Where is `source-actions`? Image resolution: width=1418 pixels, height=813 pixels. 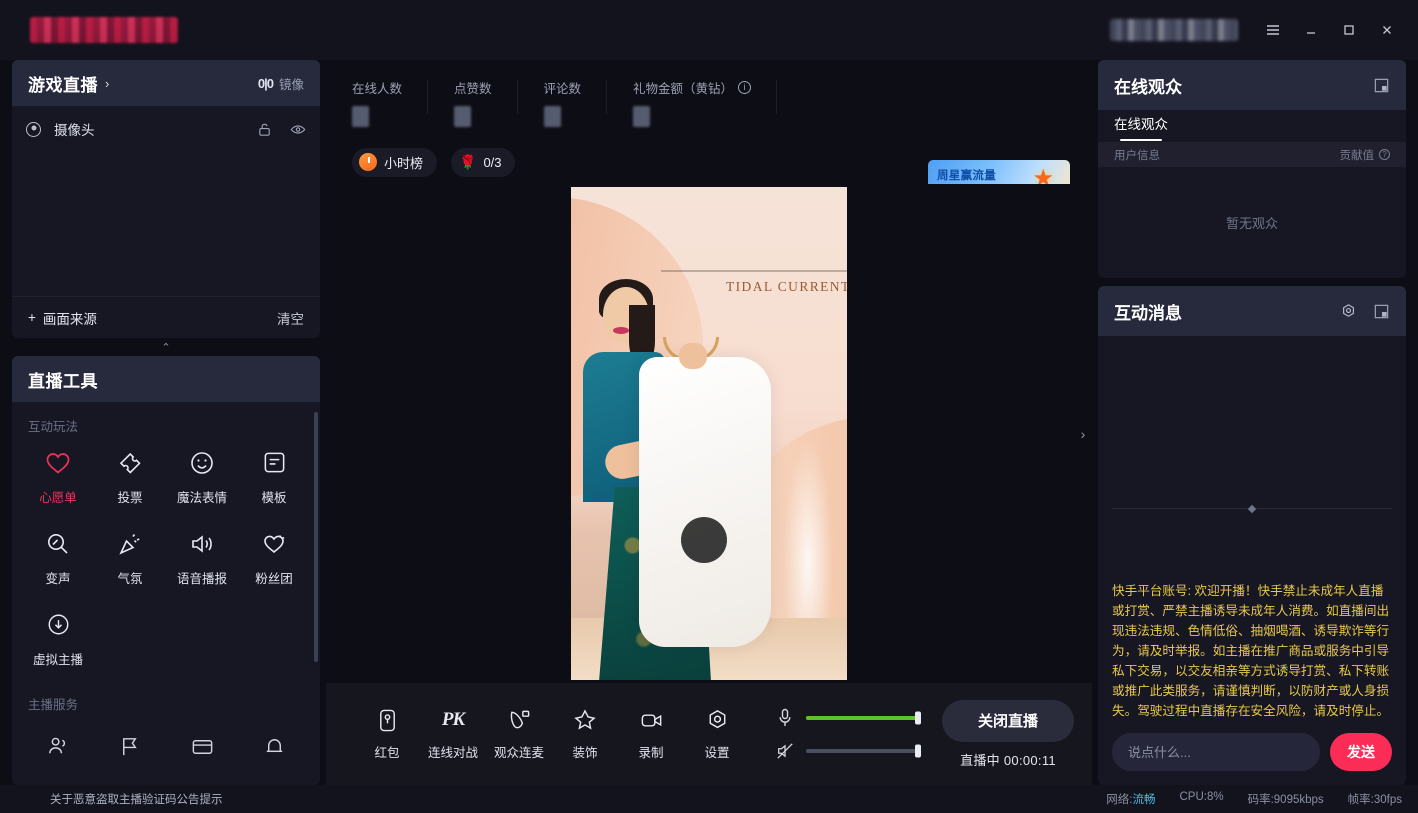 source-actions is located at coordinates (281, 129).